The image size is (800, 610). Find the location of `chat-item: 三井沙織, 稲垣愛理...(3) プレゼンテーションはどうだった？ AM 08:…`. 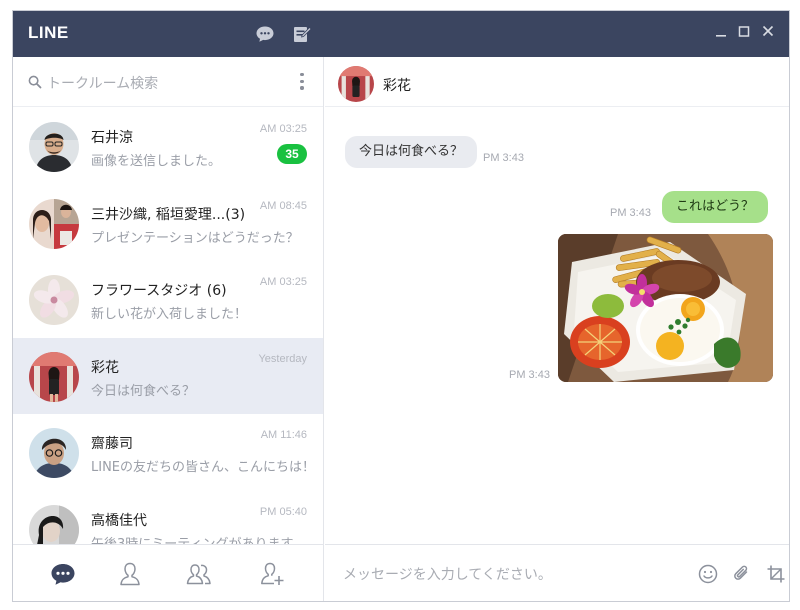

chat-item: 三井沙織, 稲垣愛理...(3) プレゼンテーションはどうだった？ AM 08:… is located at coordinates (168, 223).